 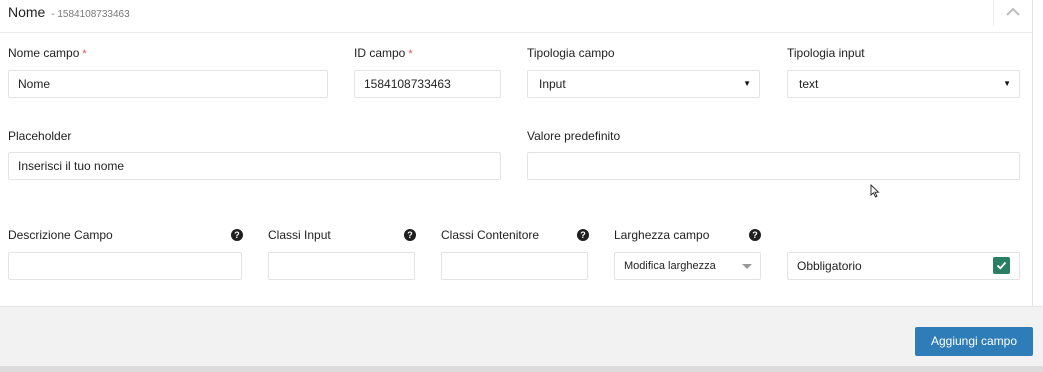 I want to click on panel-field-id: - 1584108733463, so click(x=90, y=14).